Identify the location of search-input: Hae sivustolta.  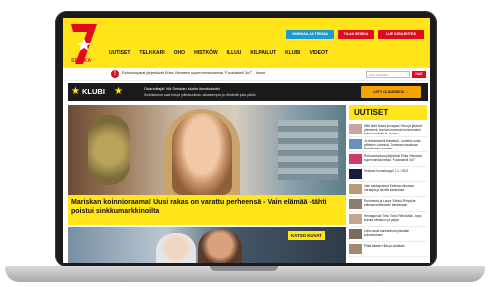
(388, 74).